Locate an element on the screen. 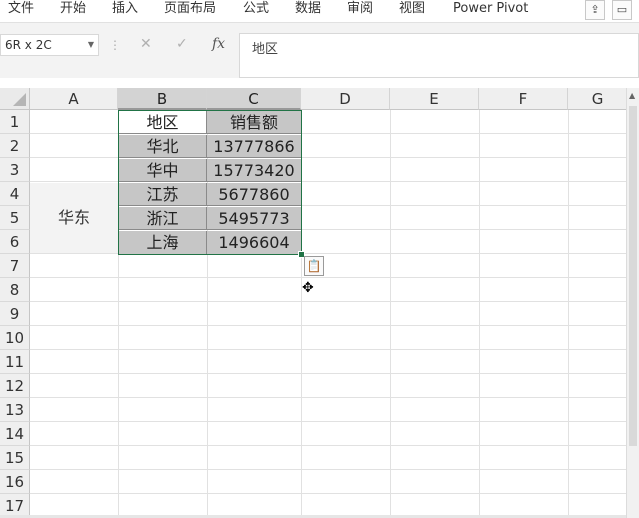 The image size is (639, 518). formula-input: 地区 is located at coordinates (439, 55).